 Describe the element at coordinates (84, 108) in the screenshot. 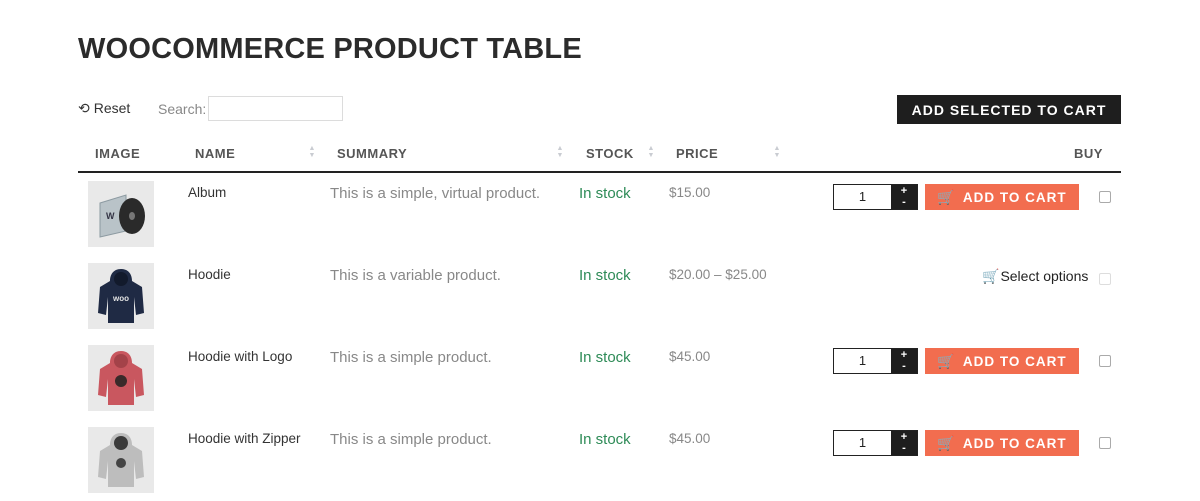

I see `reset-icon: ⟲` at that location.